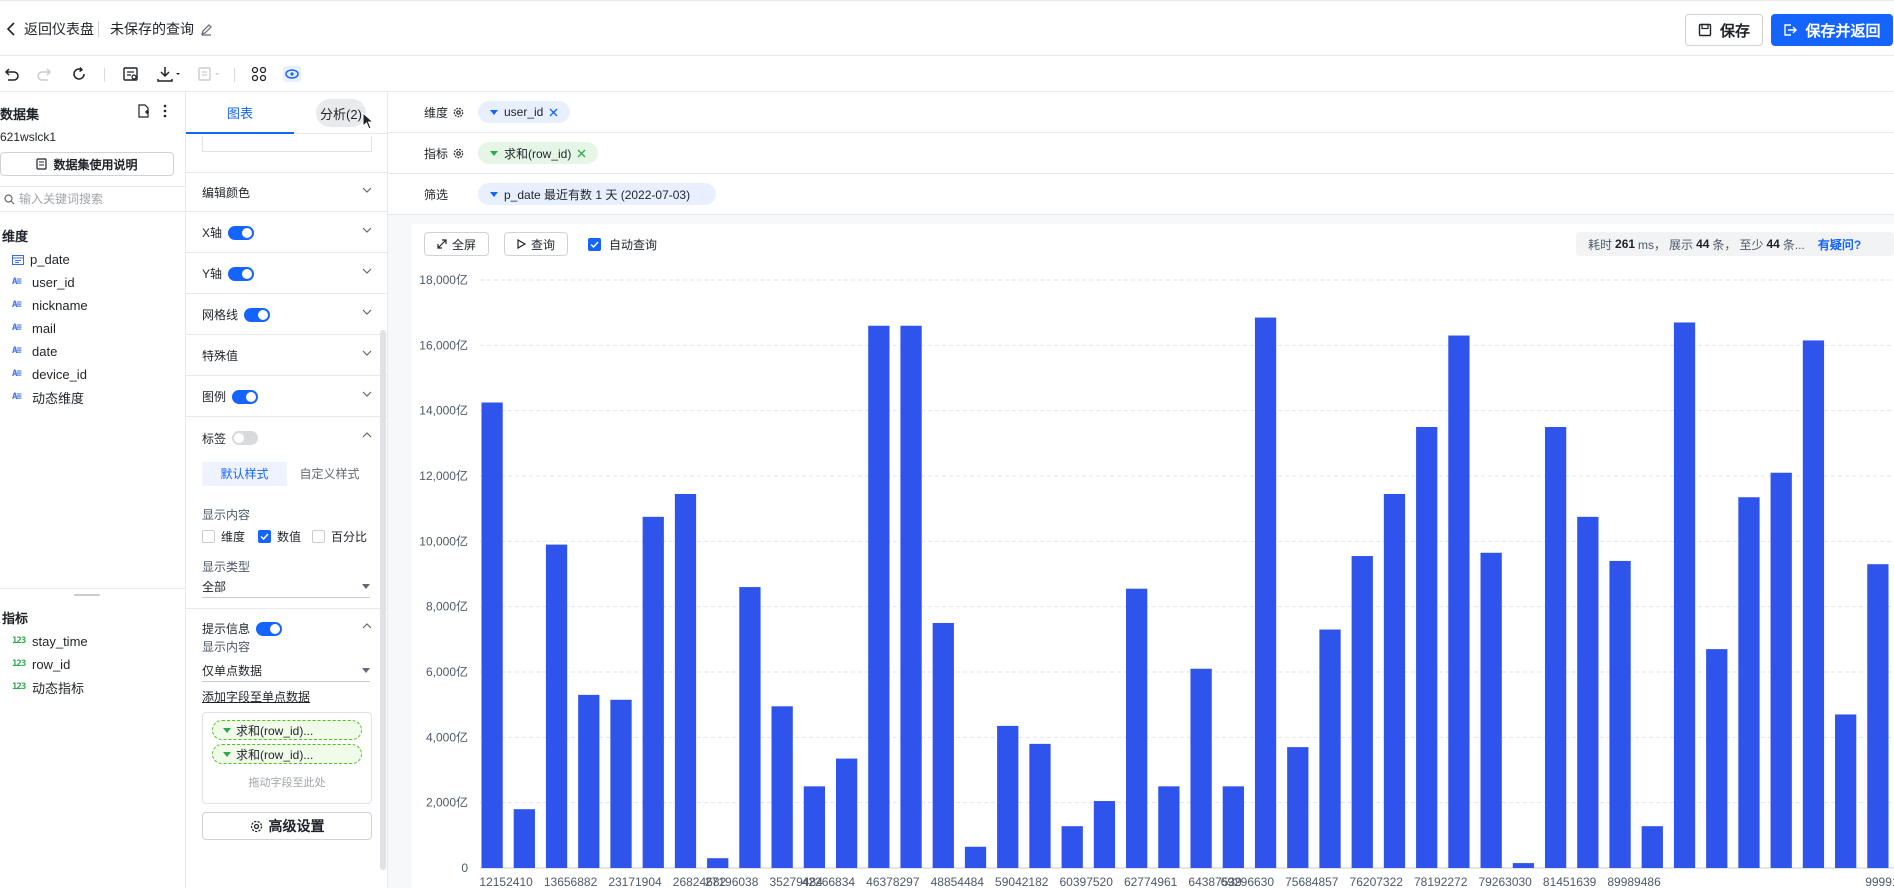 This screenshot has height=888, width=1894. I want to click on fullscreen-button: 全屏, so click(457, 244).